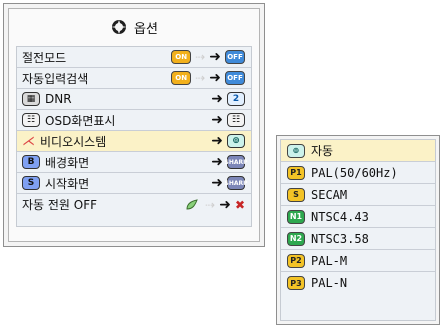 The height and width of the screenshot is (330, 444). I want to click on submenu-label-ntsc358: NTSC3.58, so click(340, 238).